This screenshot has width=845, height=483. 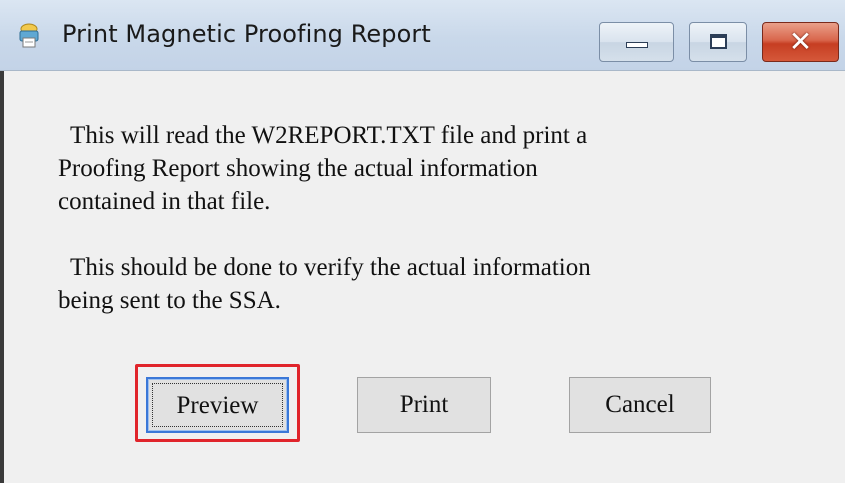 I want to click on minimize-button, so click(x=636, y=42).